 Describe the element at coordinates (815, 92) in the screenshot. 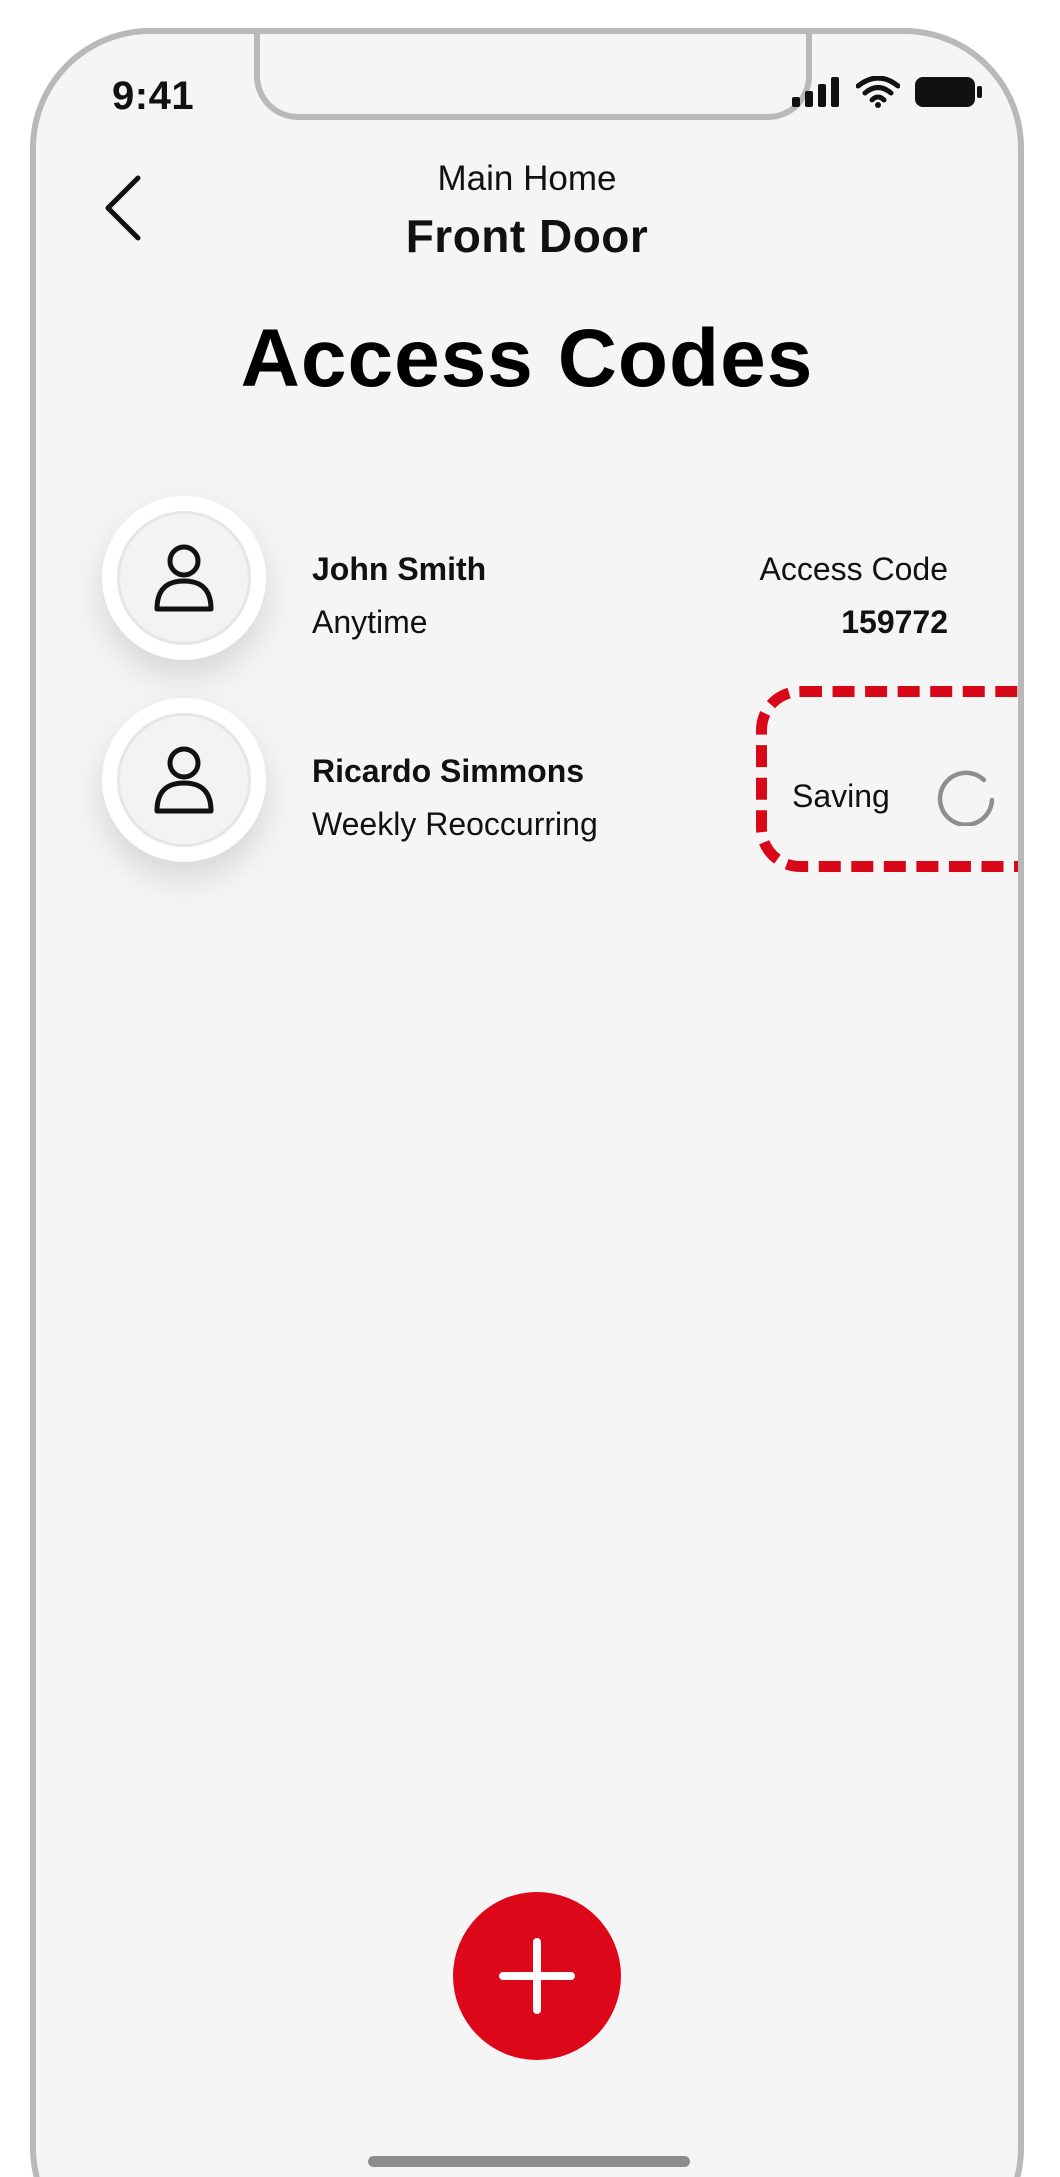

I see `cellular-signal-icon` at that location.